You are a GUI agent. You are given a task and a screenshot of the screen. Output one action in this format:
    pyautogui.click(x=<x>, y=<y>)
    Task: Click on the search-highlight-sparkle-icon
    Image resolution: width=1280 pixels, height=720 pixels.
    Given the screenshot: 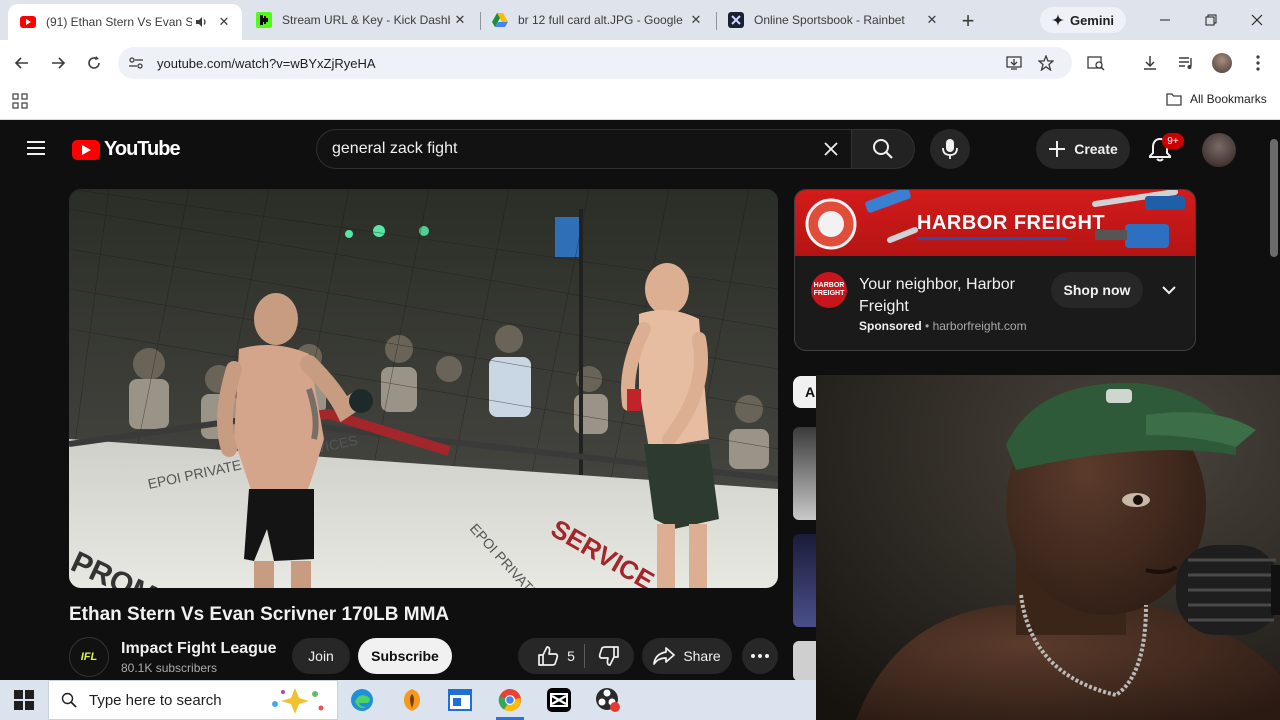 What is the action you would take?
    pyautogui.click(x=298, y=701)
    